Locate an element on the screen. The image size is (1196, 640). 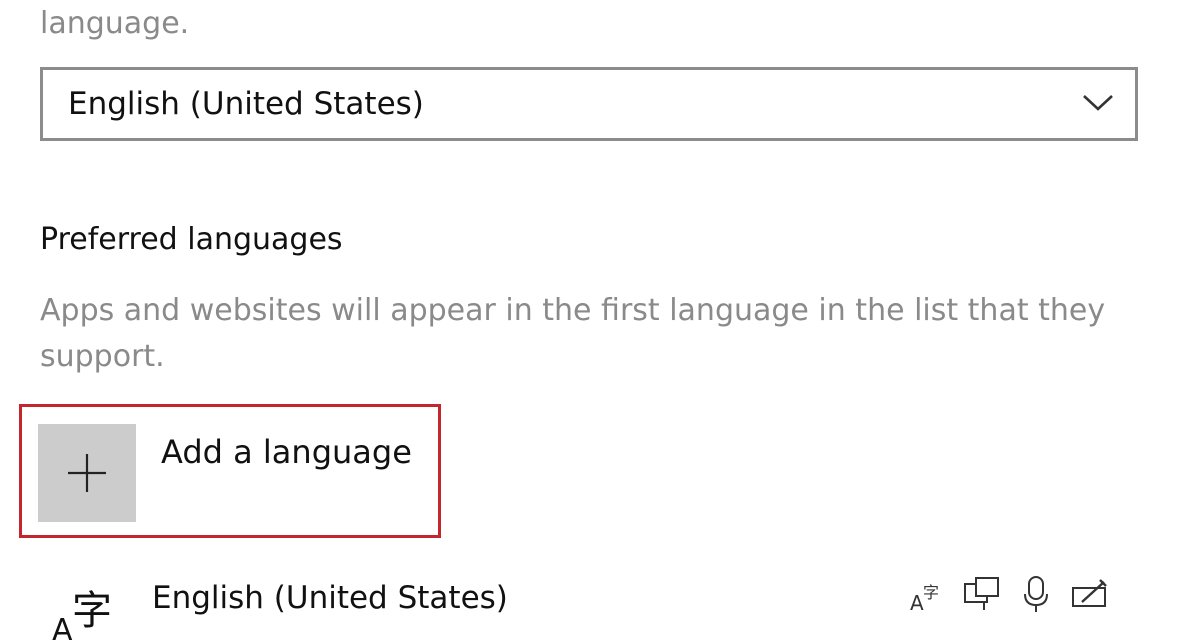
speech-recognition-icon is located at coordinates (1036, 594).